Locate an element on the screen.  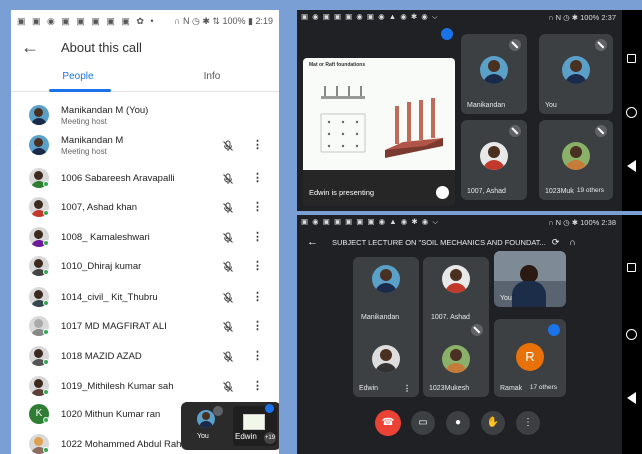
participant-name: 1017 MD MAGFIRAT ALI is located at coordinates (114, 326).